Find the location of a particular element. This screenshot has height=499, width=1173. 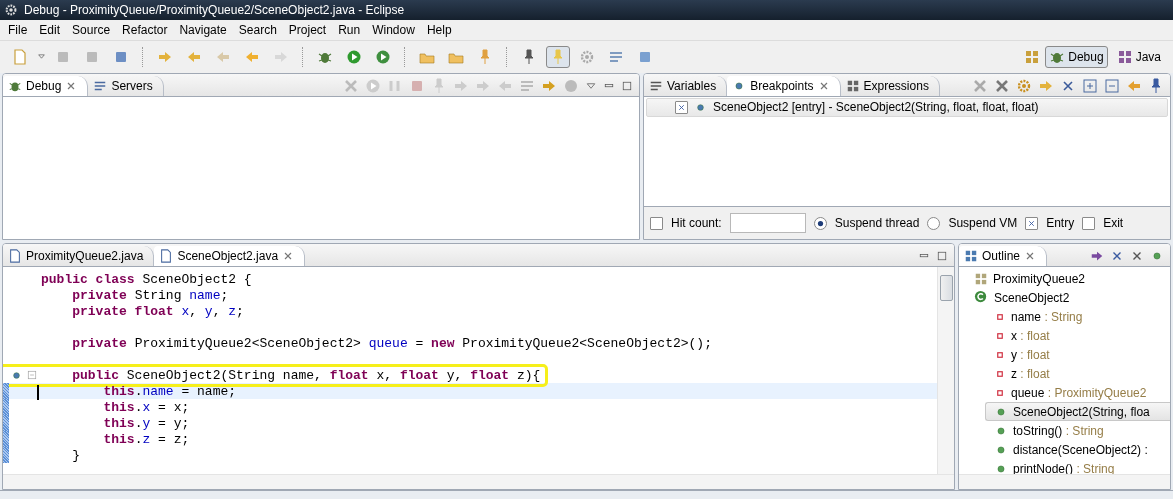

panel-tab: ProximityQueue2.java is located at coordinates (79, 256).